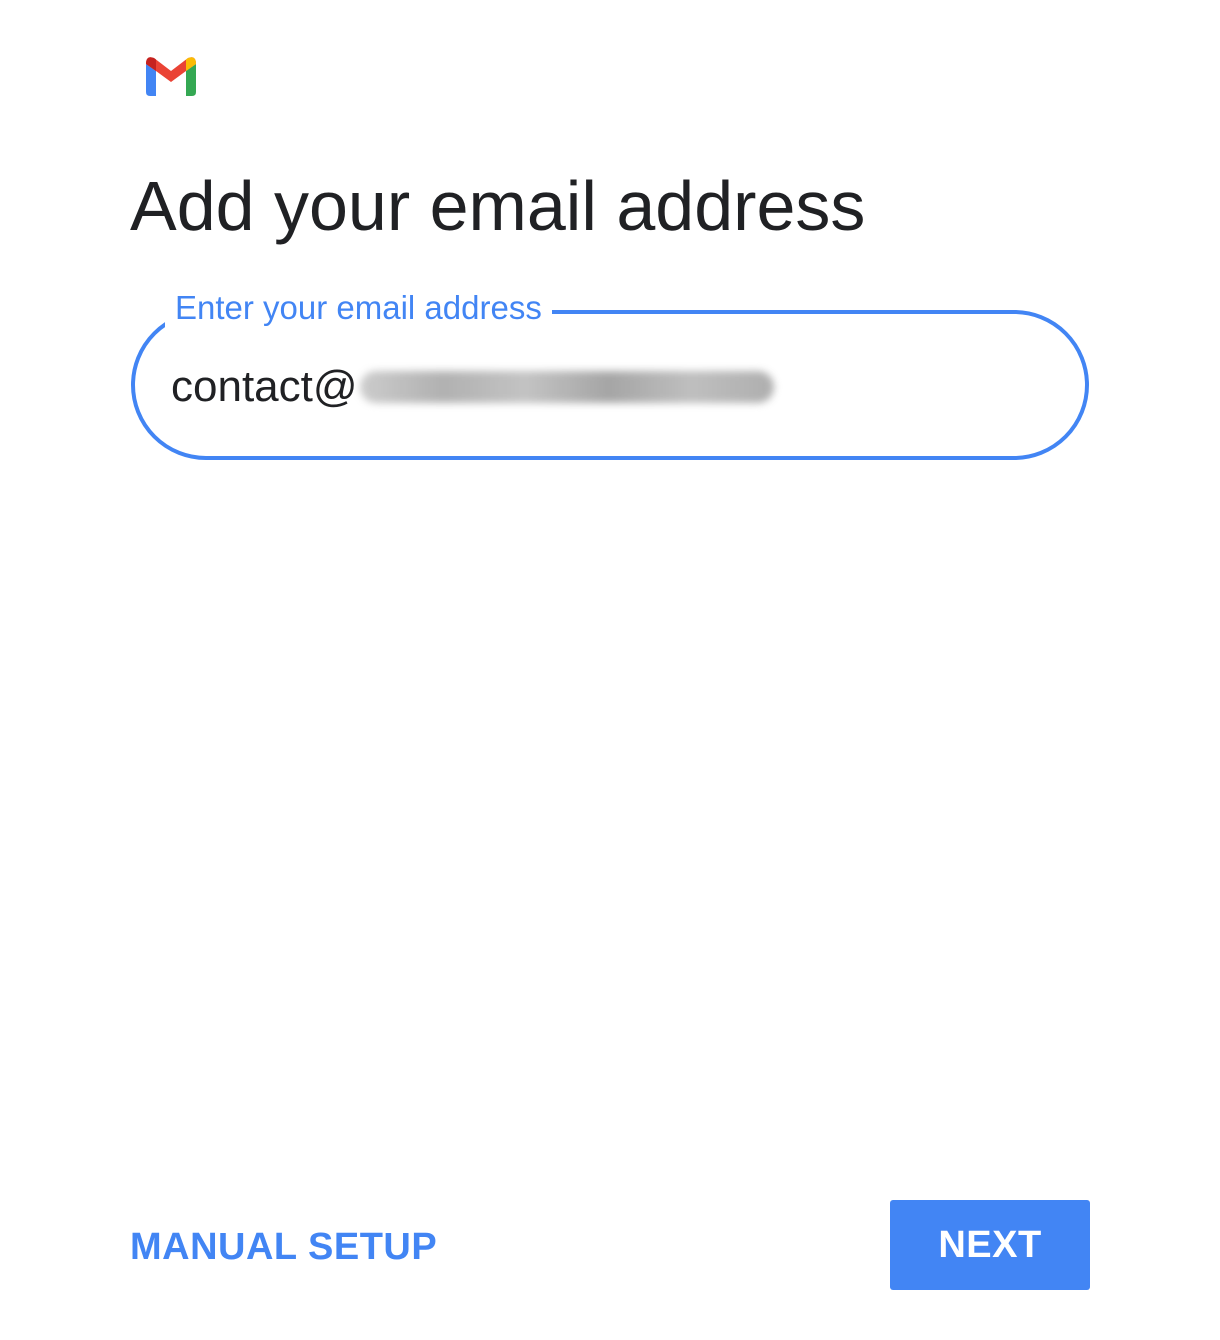 This screenshot has height=1340, width=1220. I want to click on email-field-label: Enter your email address, so click(358, 308).